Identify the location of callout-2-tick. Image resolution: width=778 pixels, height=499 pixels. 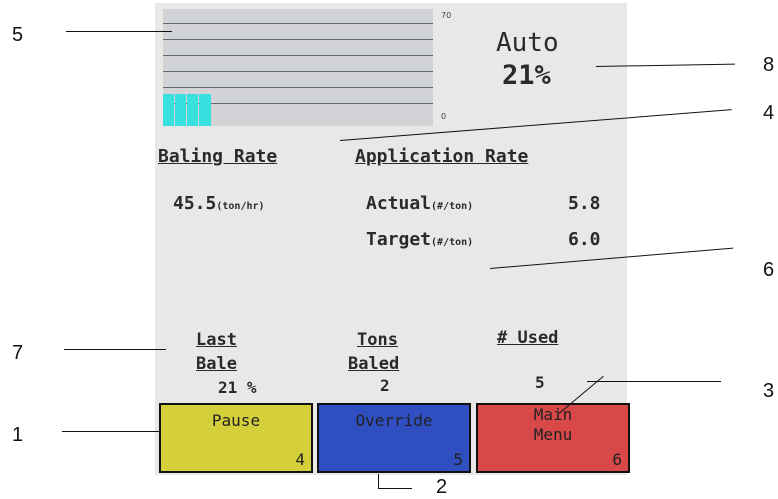
(378, 481).